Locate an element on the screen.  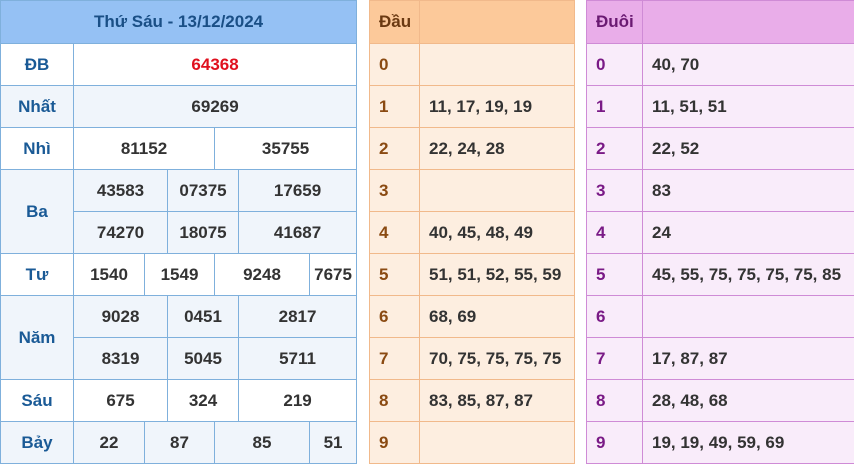
head-digit: 4 is located at coordinates (395, 233).